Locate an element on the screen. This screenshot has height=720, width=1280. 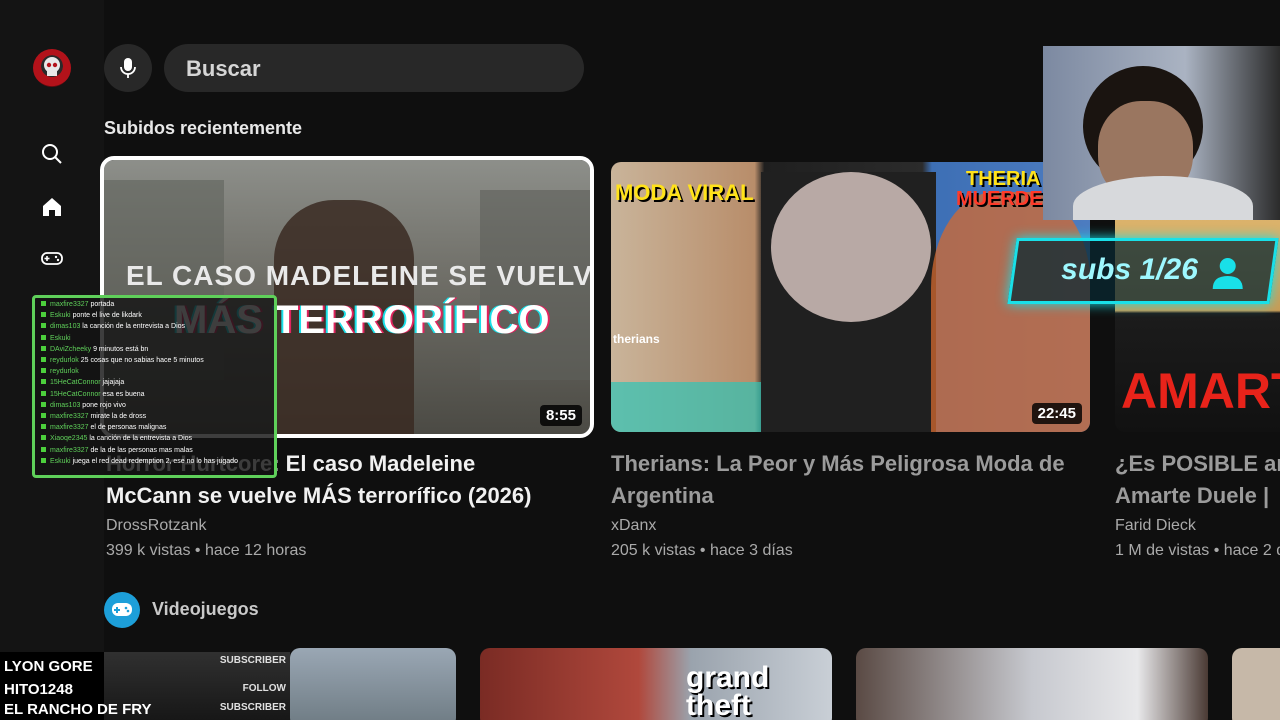
chat-message: dimas103 pone rojo vivo is located at coordinates (83, 405).